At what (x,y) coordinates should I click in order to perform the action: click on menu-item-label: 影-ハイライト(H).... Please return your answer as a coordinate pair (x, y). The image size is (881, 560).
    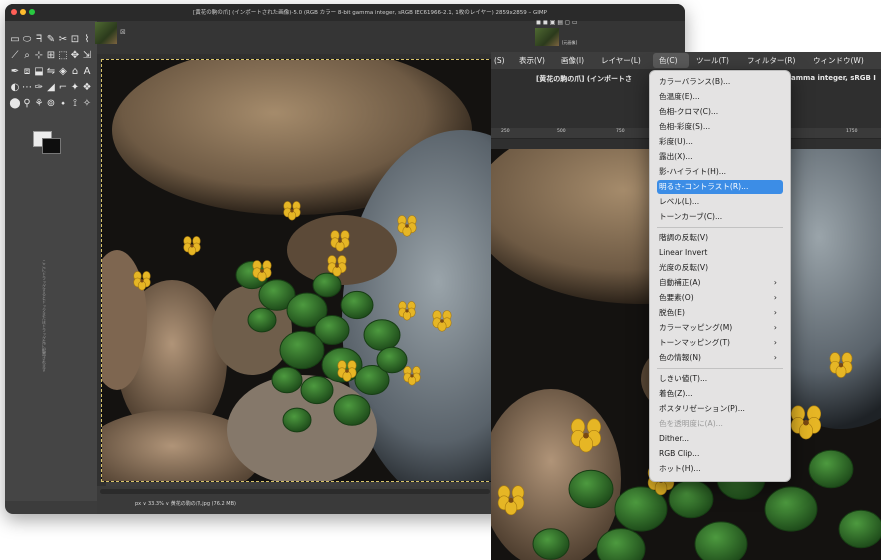
    Looking at the image, I should click on (693, 171).